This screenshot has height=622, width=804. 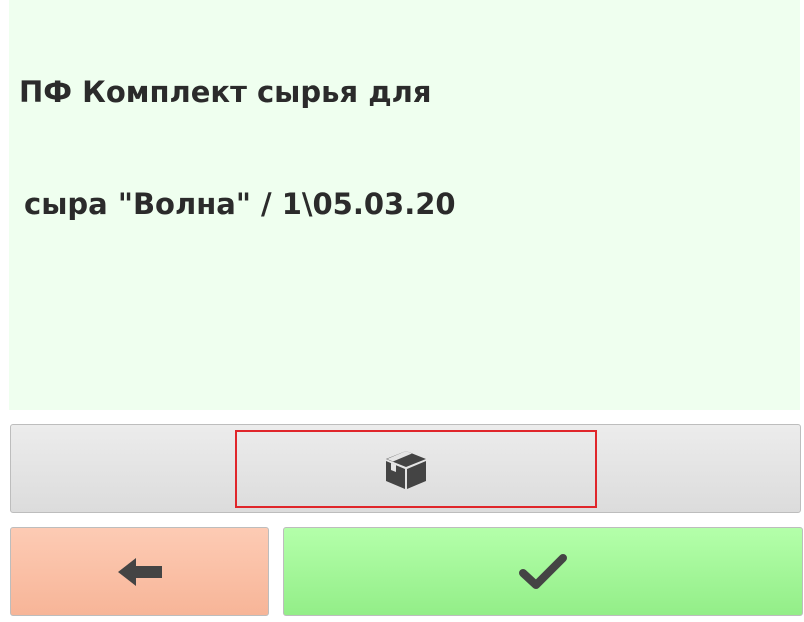 I want to click on arrow-left-icon, so click(x=140, y=572).